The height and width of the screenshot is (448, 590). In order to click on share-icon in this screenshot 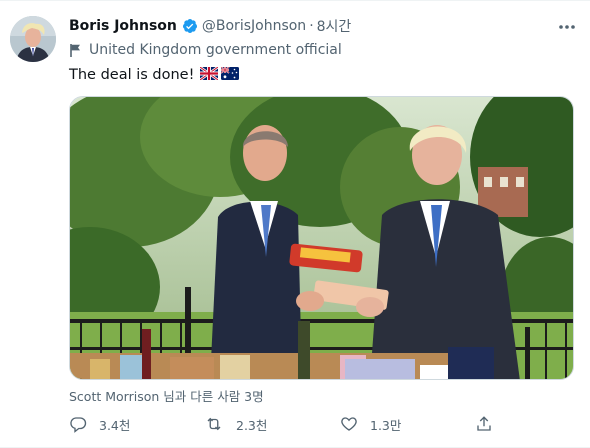, I will do `click(484, 423)`.